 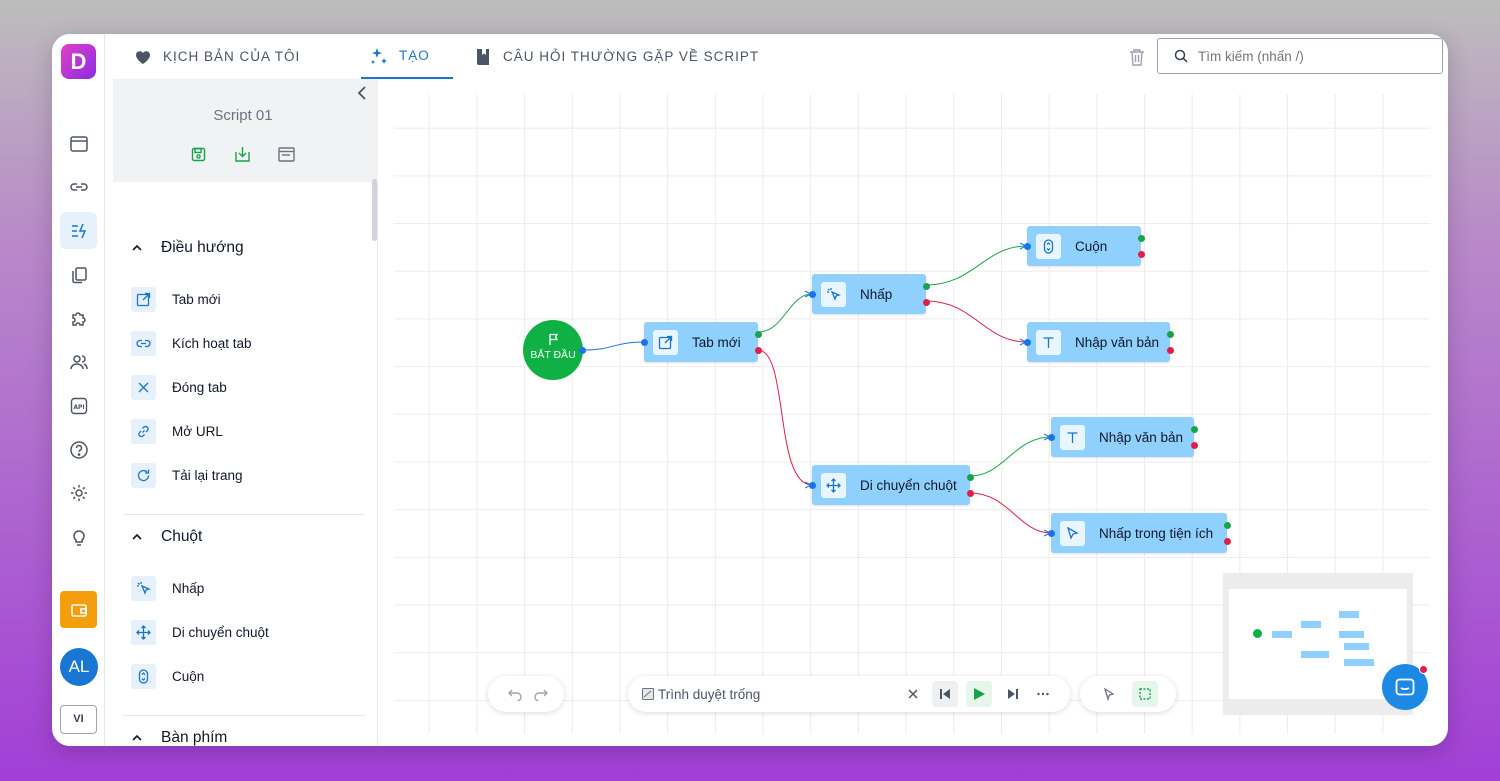 What do you see at coordinates (198, 154) in the screenshot?
I see `save-icon` at bounding box center [198, 154].